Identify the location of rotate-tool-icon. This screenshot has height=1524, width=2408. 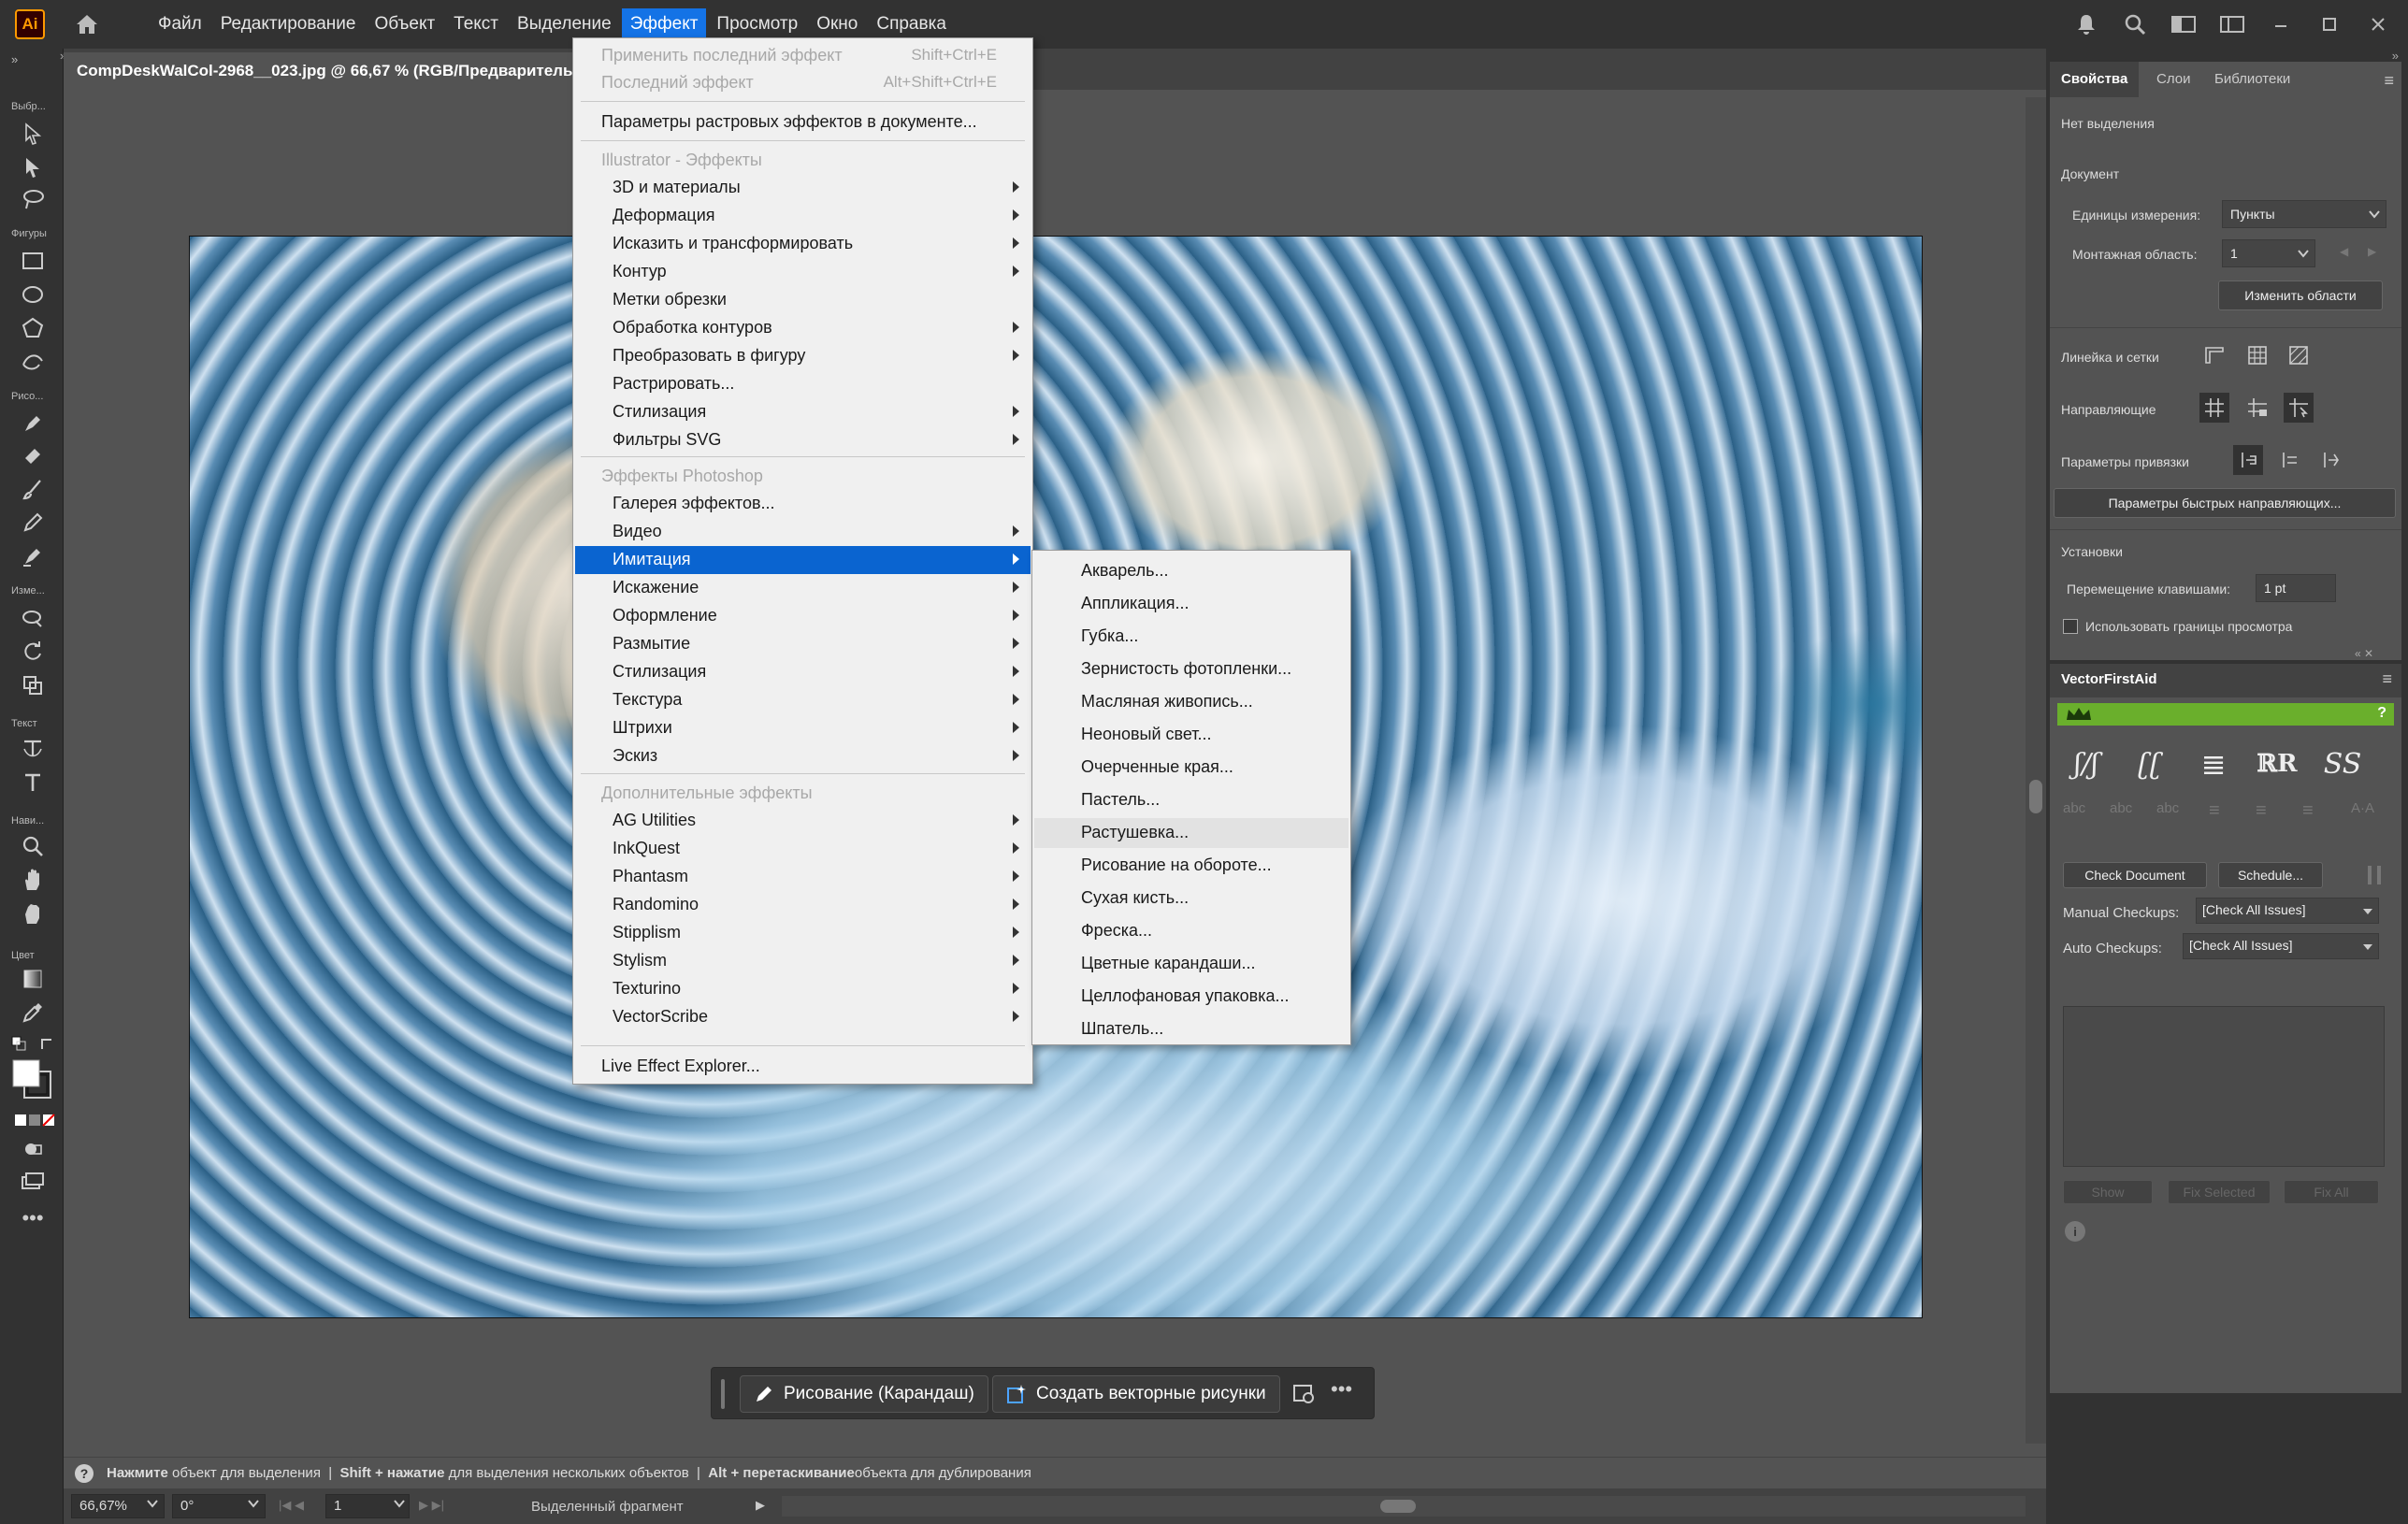
(33, 652).